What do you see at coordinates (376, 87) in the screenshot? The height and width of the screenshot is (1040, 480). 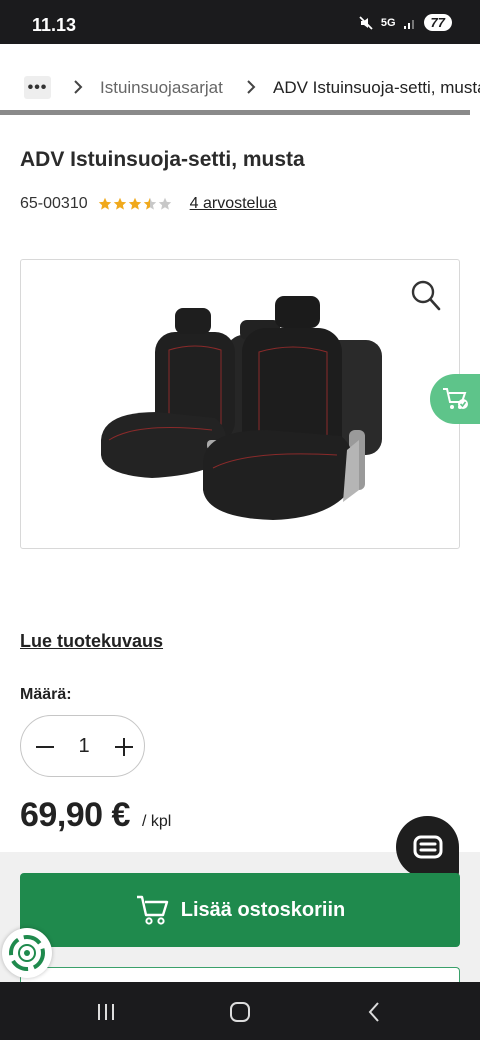 I see `breadcrumb-item-current: ADV Istuinsuoja-setti, musta` at bounding box center [376, 87].